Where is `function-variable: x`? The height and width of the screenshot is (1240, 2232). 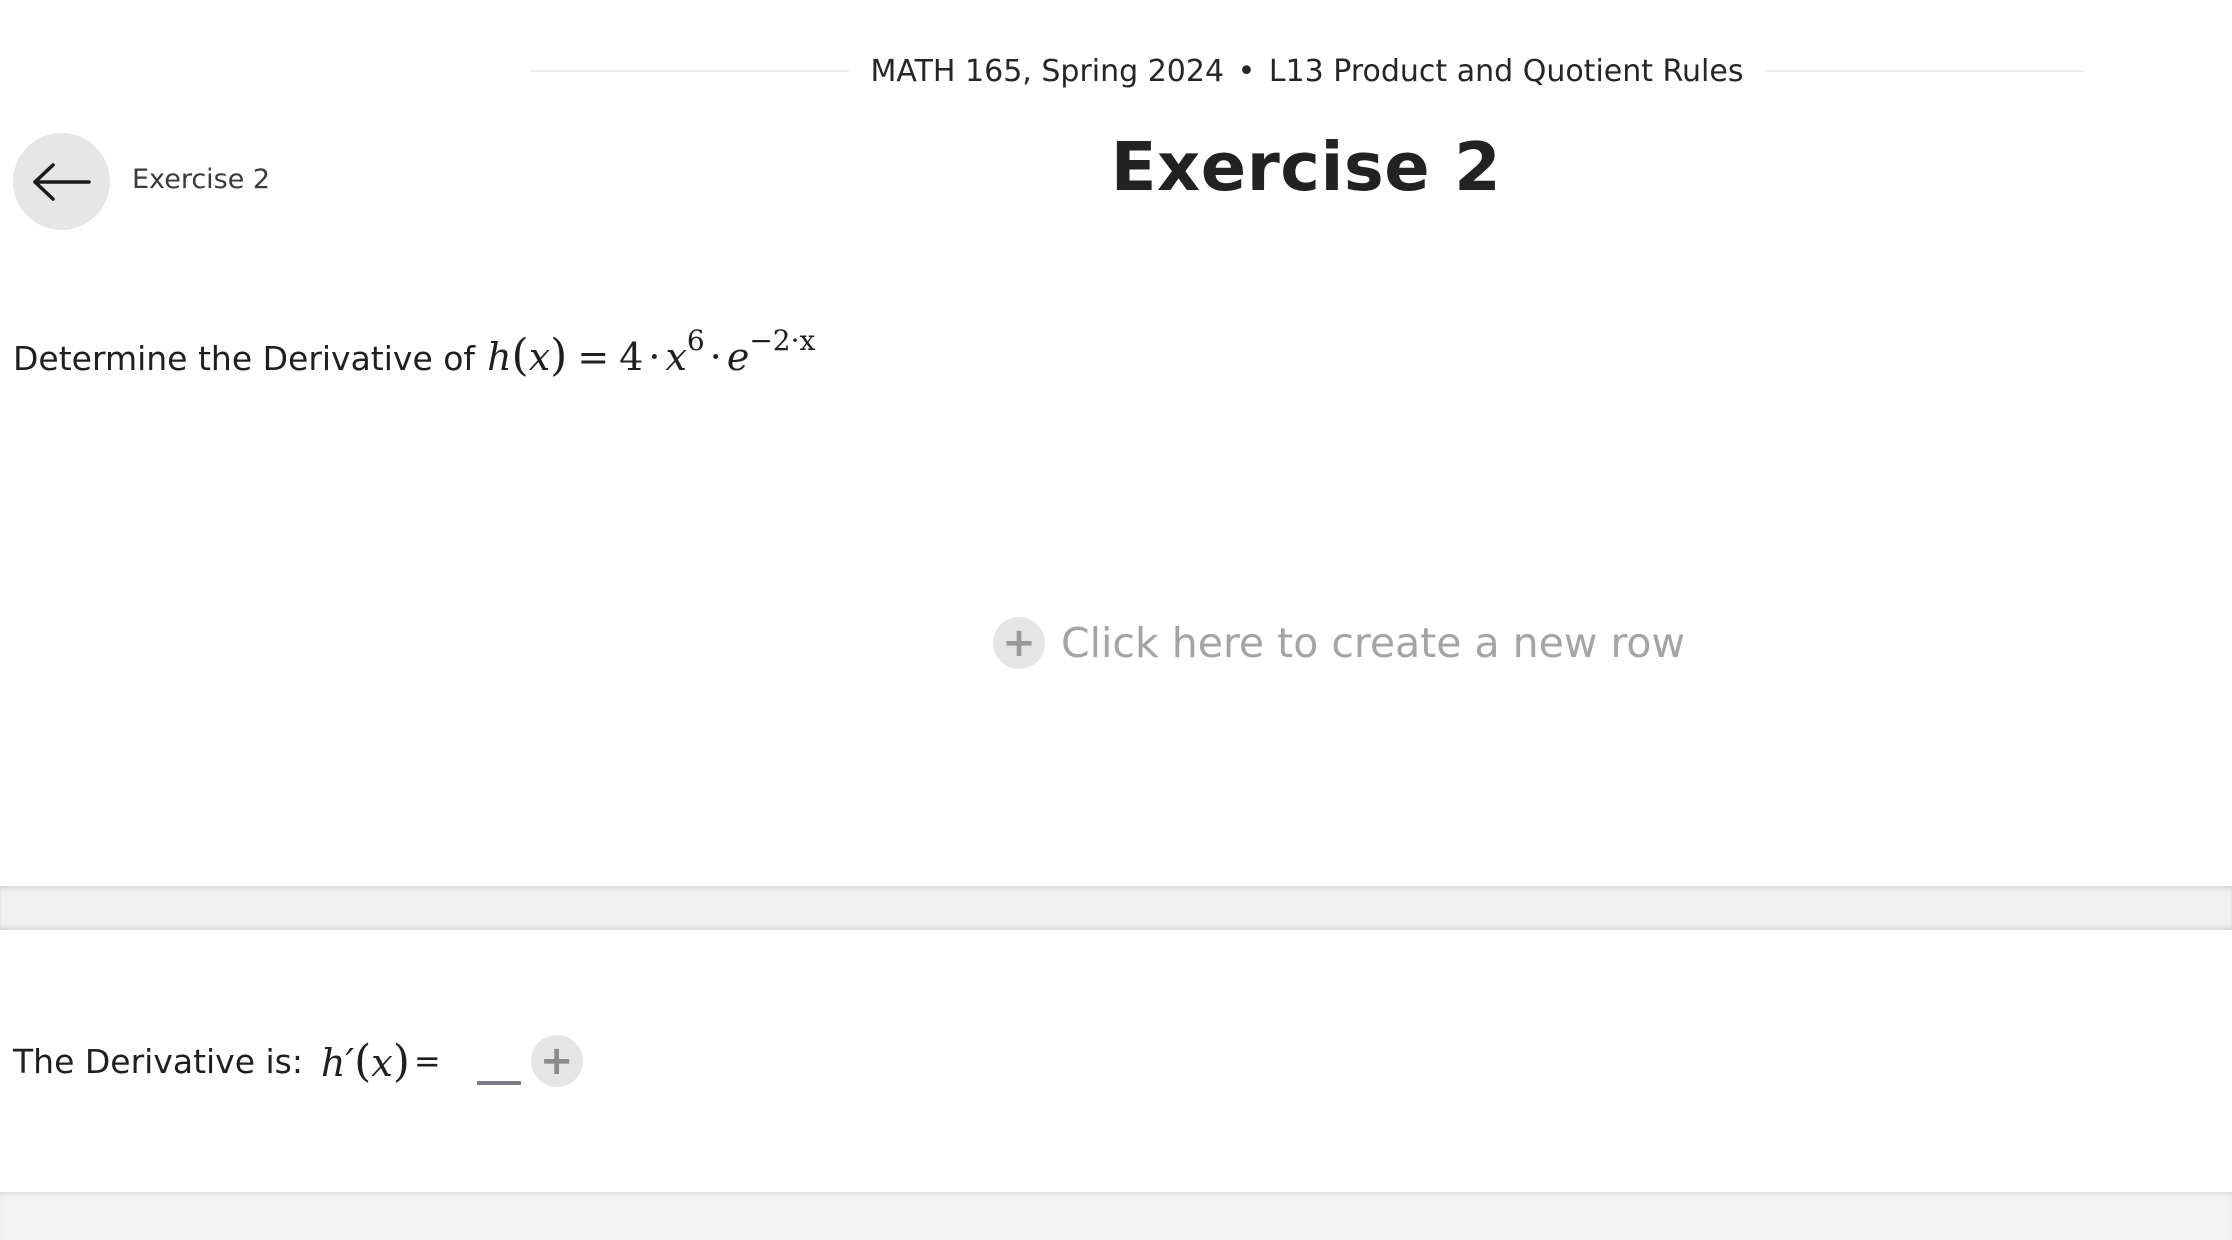
function-variable: x is located at coordinates (539, 357).